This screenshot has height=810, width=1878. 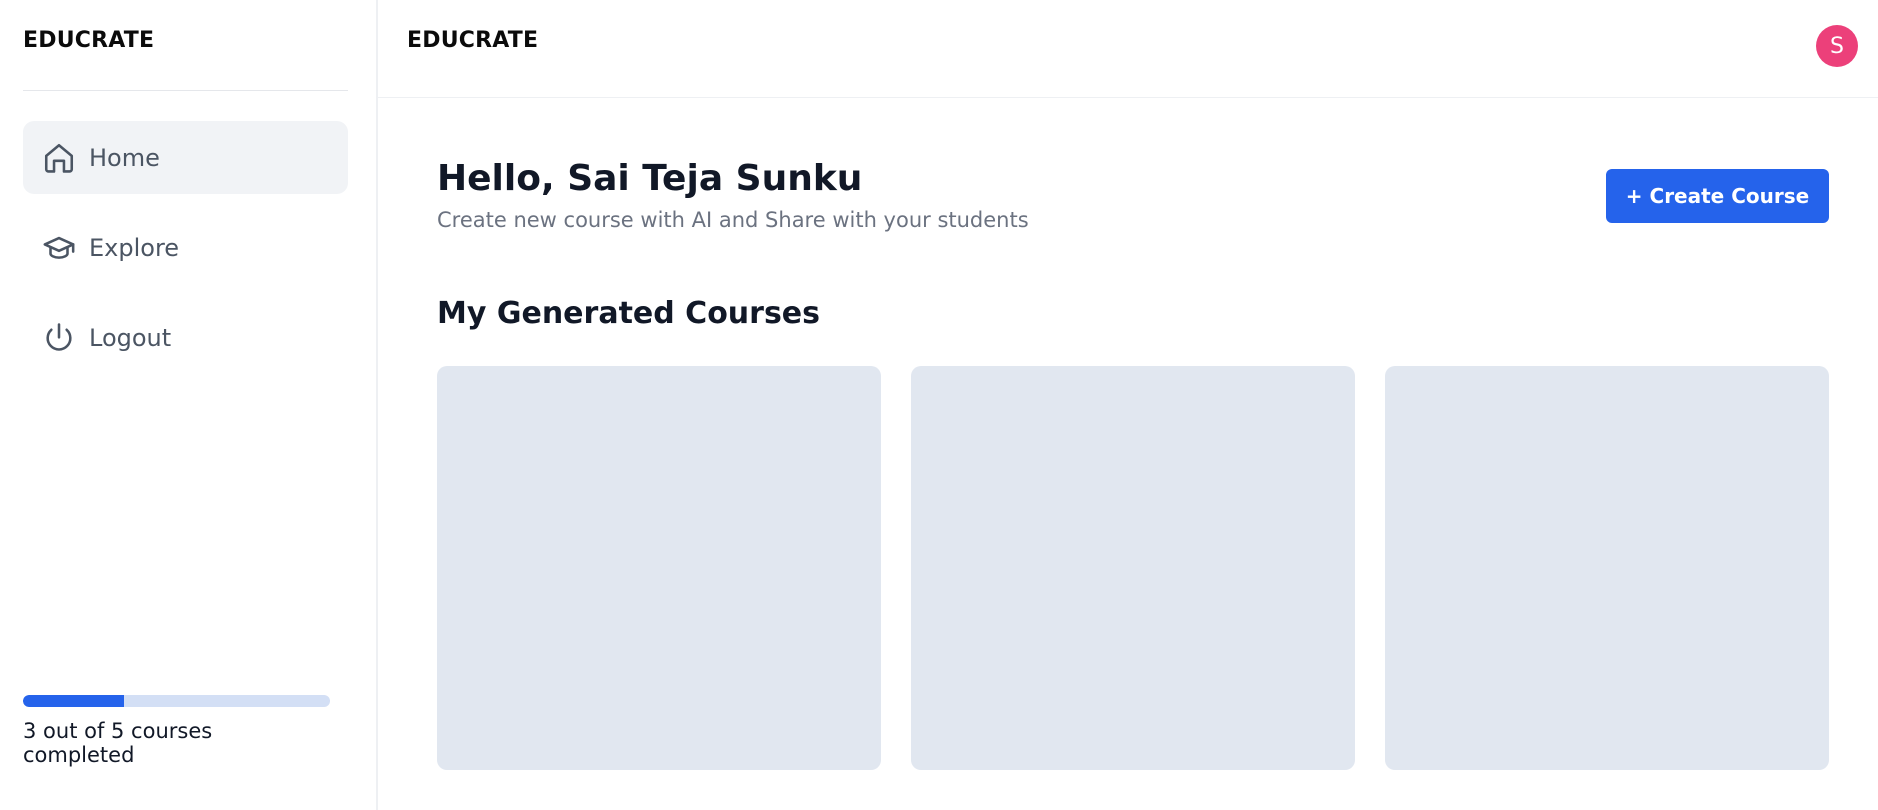 I want to click on course-progress: 3 out of 5 courses completed, so click(x=176, y=731).